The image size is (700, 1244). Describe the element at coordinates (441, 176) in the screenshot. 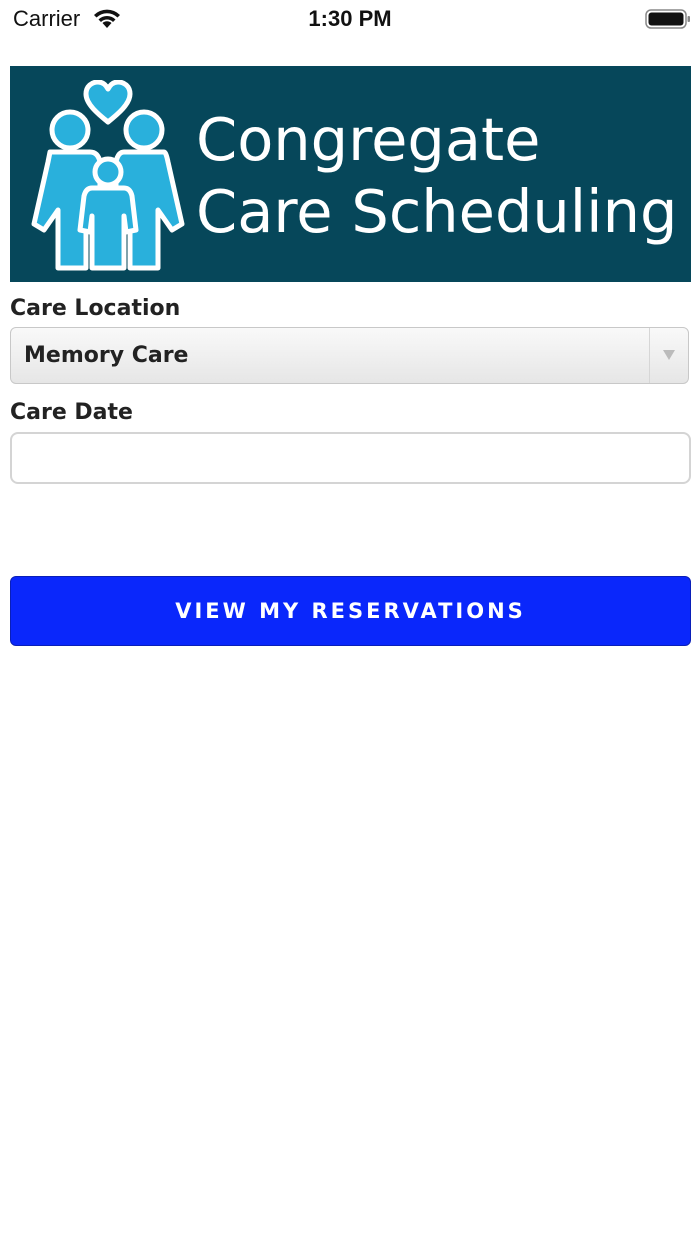

I see `app-title: Congregate Care Scheduling` at that location.